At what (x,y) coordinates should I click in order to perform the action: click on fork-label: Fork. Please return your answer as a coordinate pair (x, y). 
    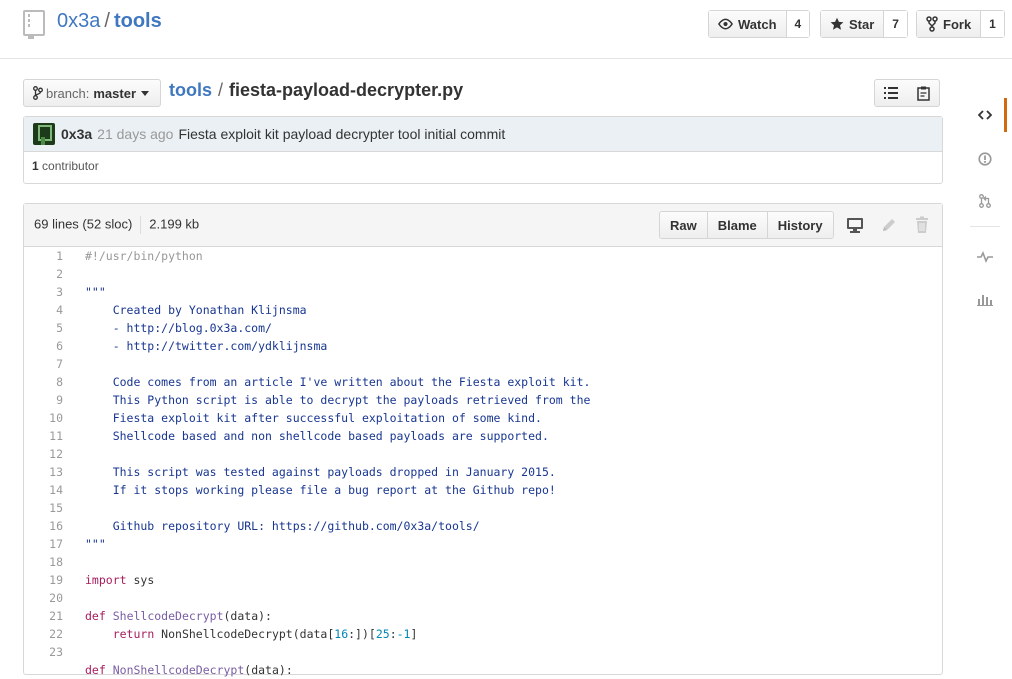
    Looking at the image, I should click on (957, 24).